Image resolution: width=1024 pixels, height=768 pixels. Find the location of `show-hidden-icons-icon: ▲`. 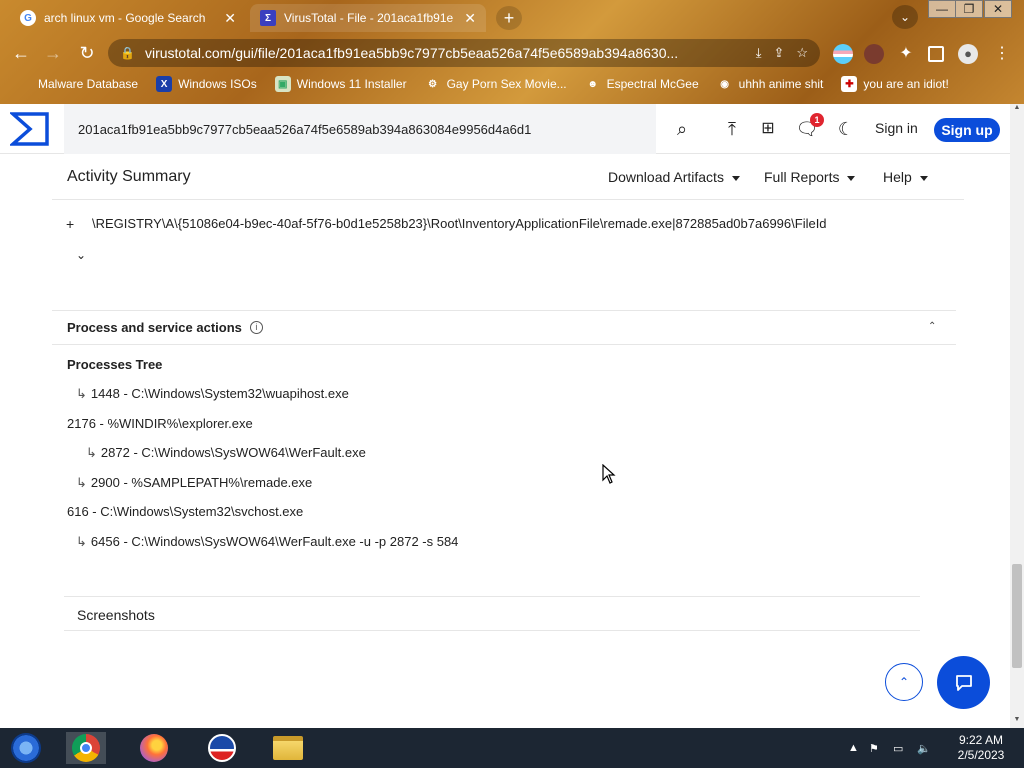

show-hidden-icons-icon: ▲ is located at coordinates (853, 748).